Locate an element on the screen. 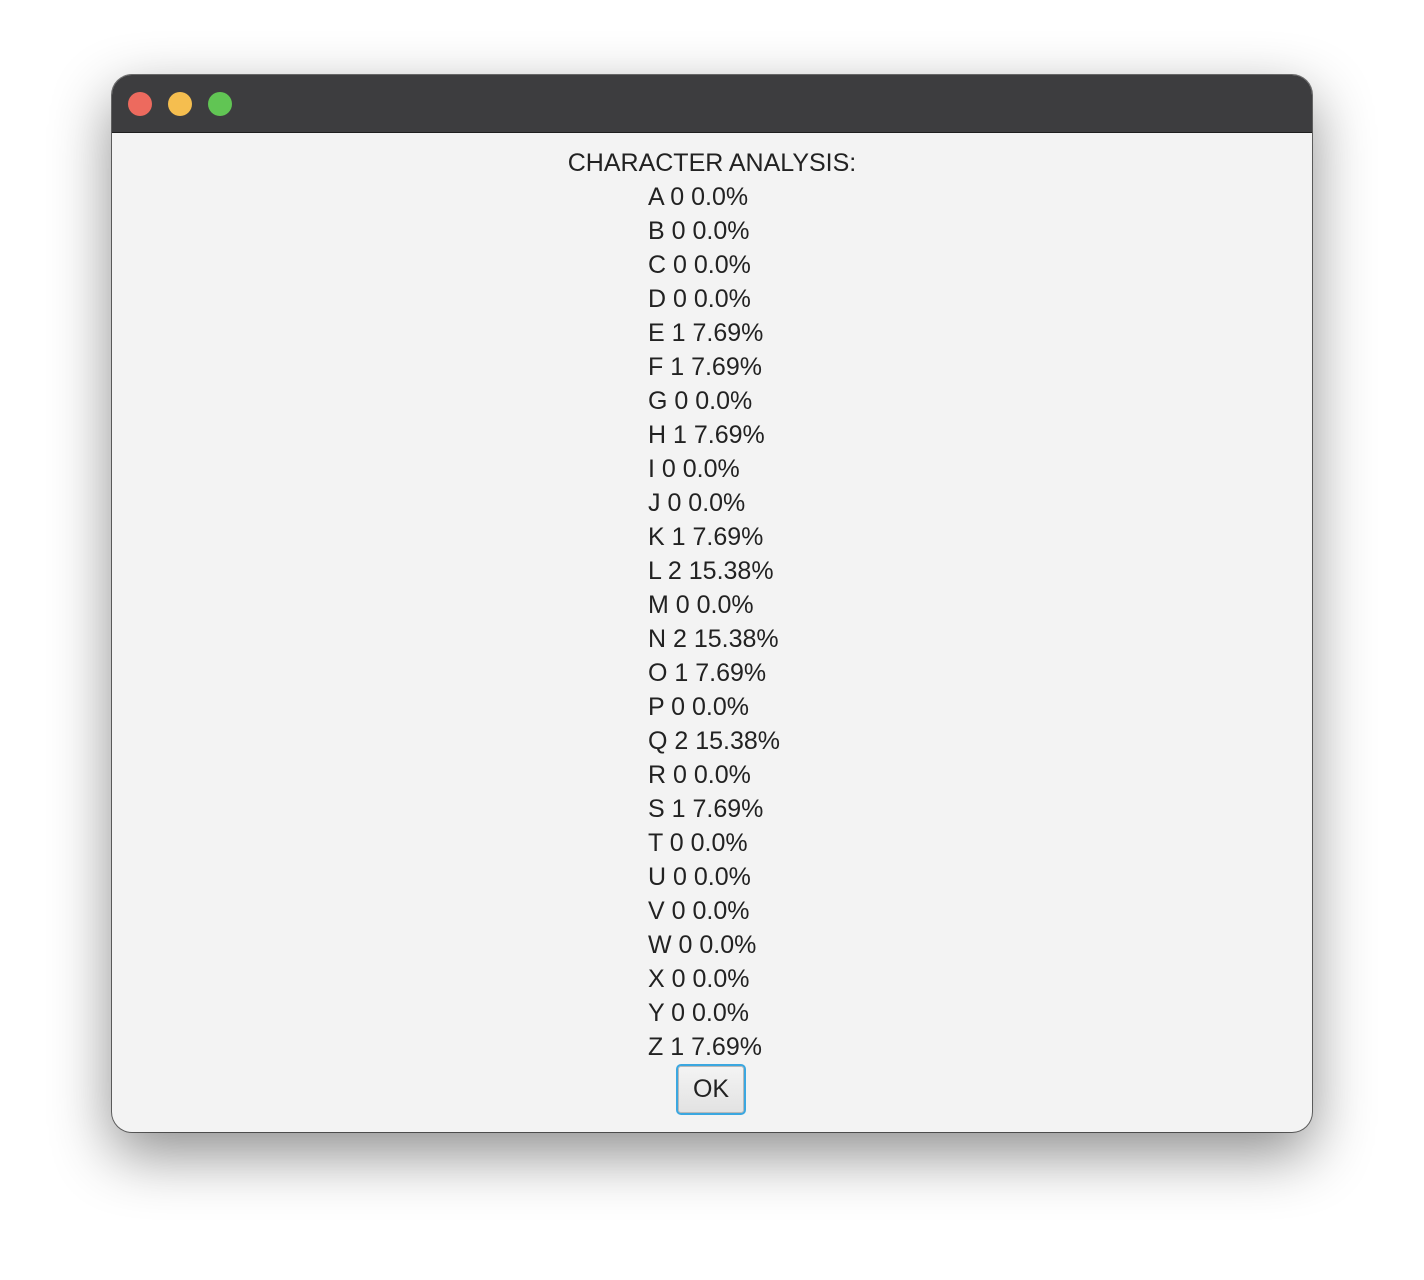 The image size is (1424, 1280). close-window-button is located at coordinates (140, 104).